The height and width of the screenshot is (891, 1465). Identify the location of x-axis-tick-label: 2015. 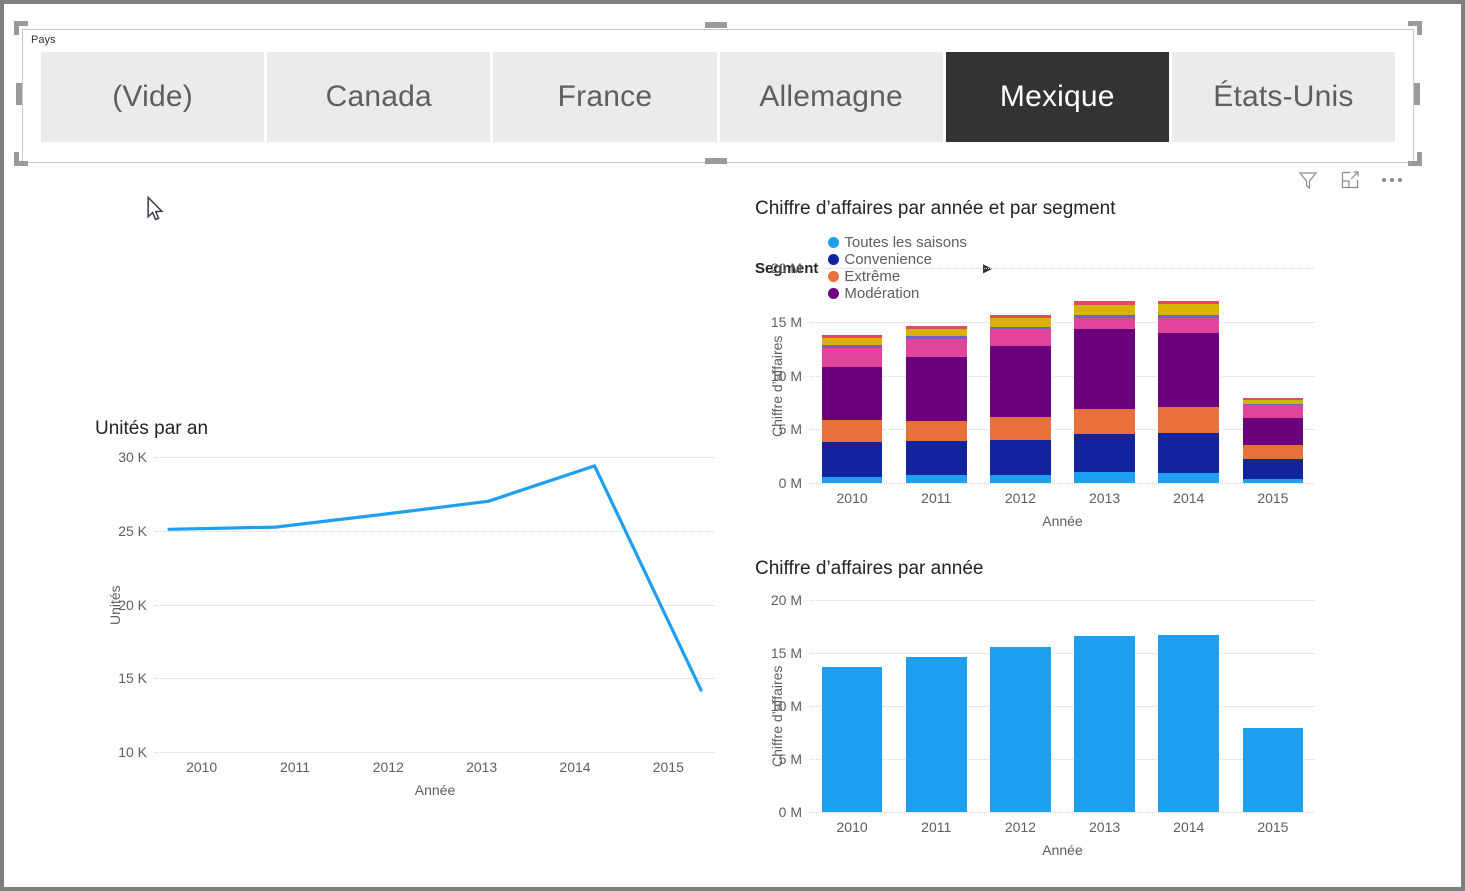
(668, 767).